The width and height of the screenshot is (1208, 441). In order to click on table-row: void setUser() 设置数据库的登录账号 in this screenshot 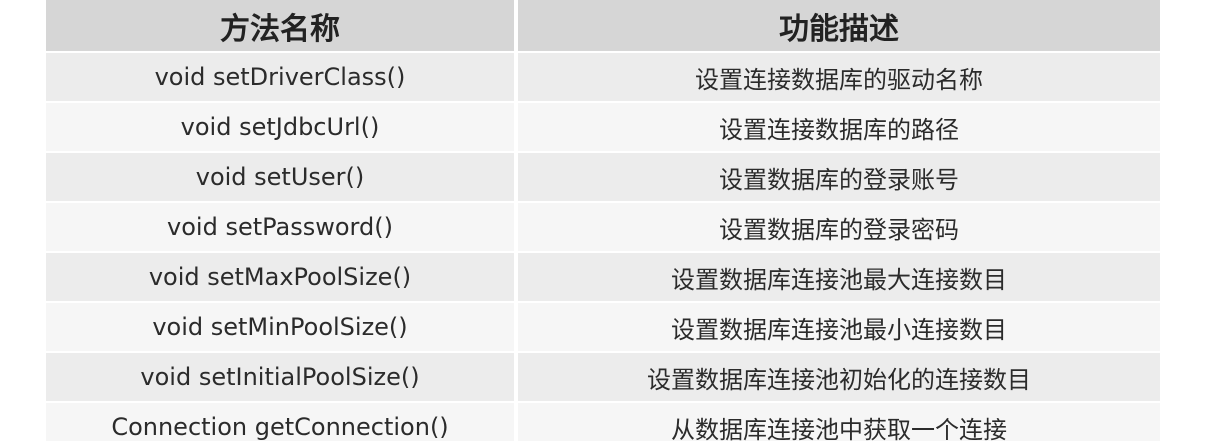, I will do `click(603, 176)`.